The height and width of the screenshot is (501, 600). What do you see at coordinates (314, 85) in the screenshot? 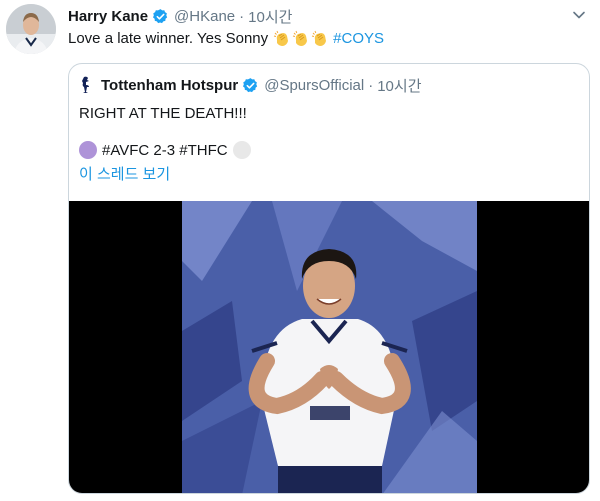
I see `quoted-handle: @SpursOfficial` at bounding box center [314, 85].